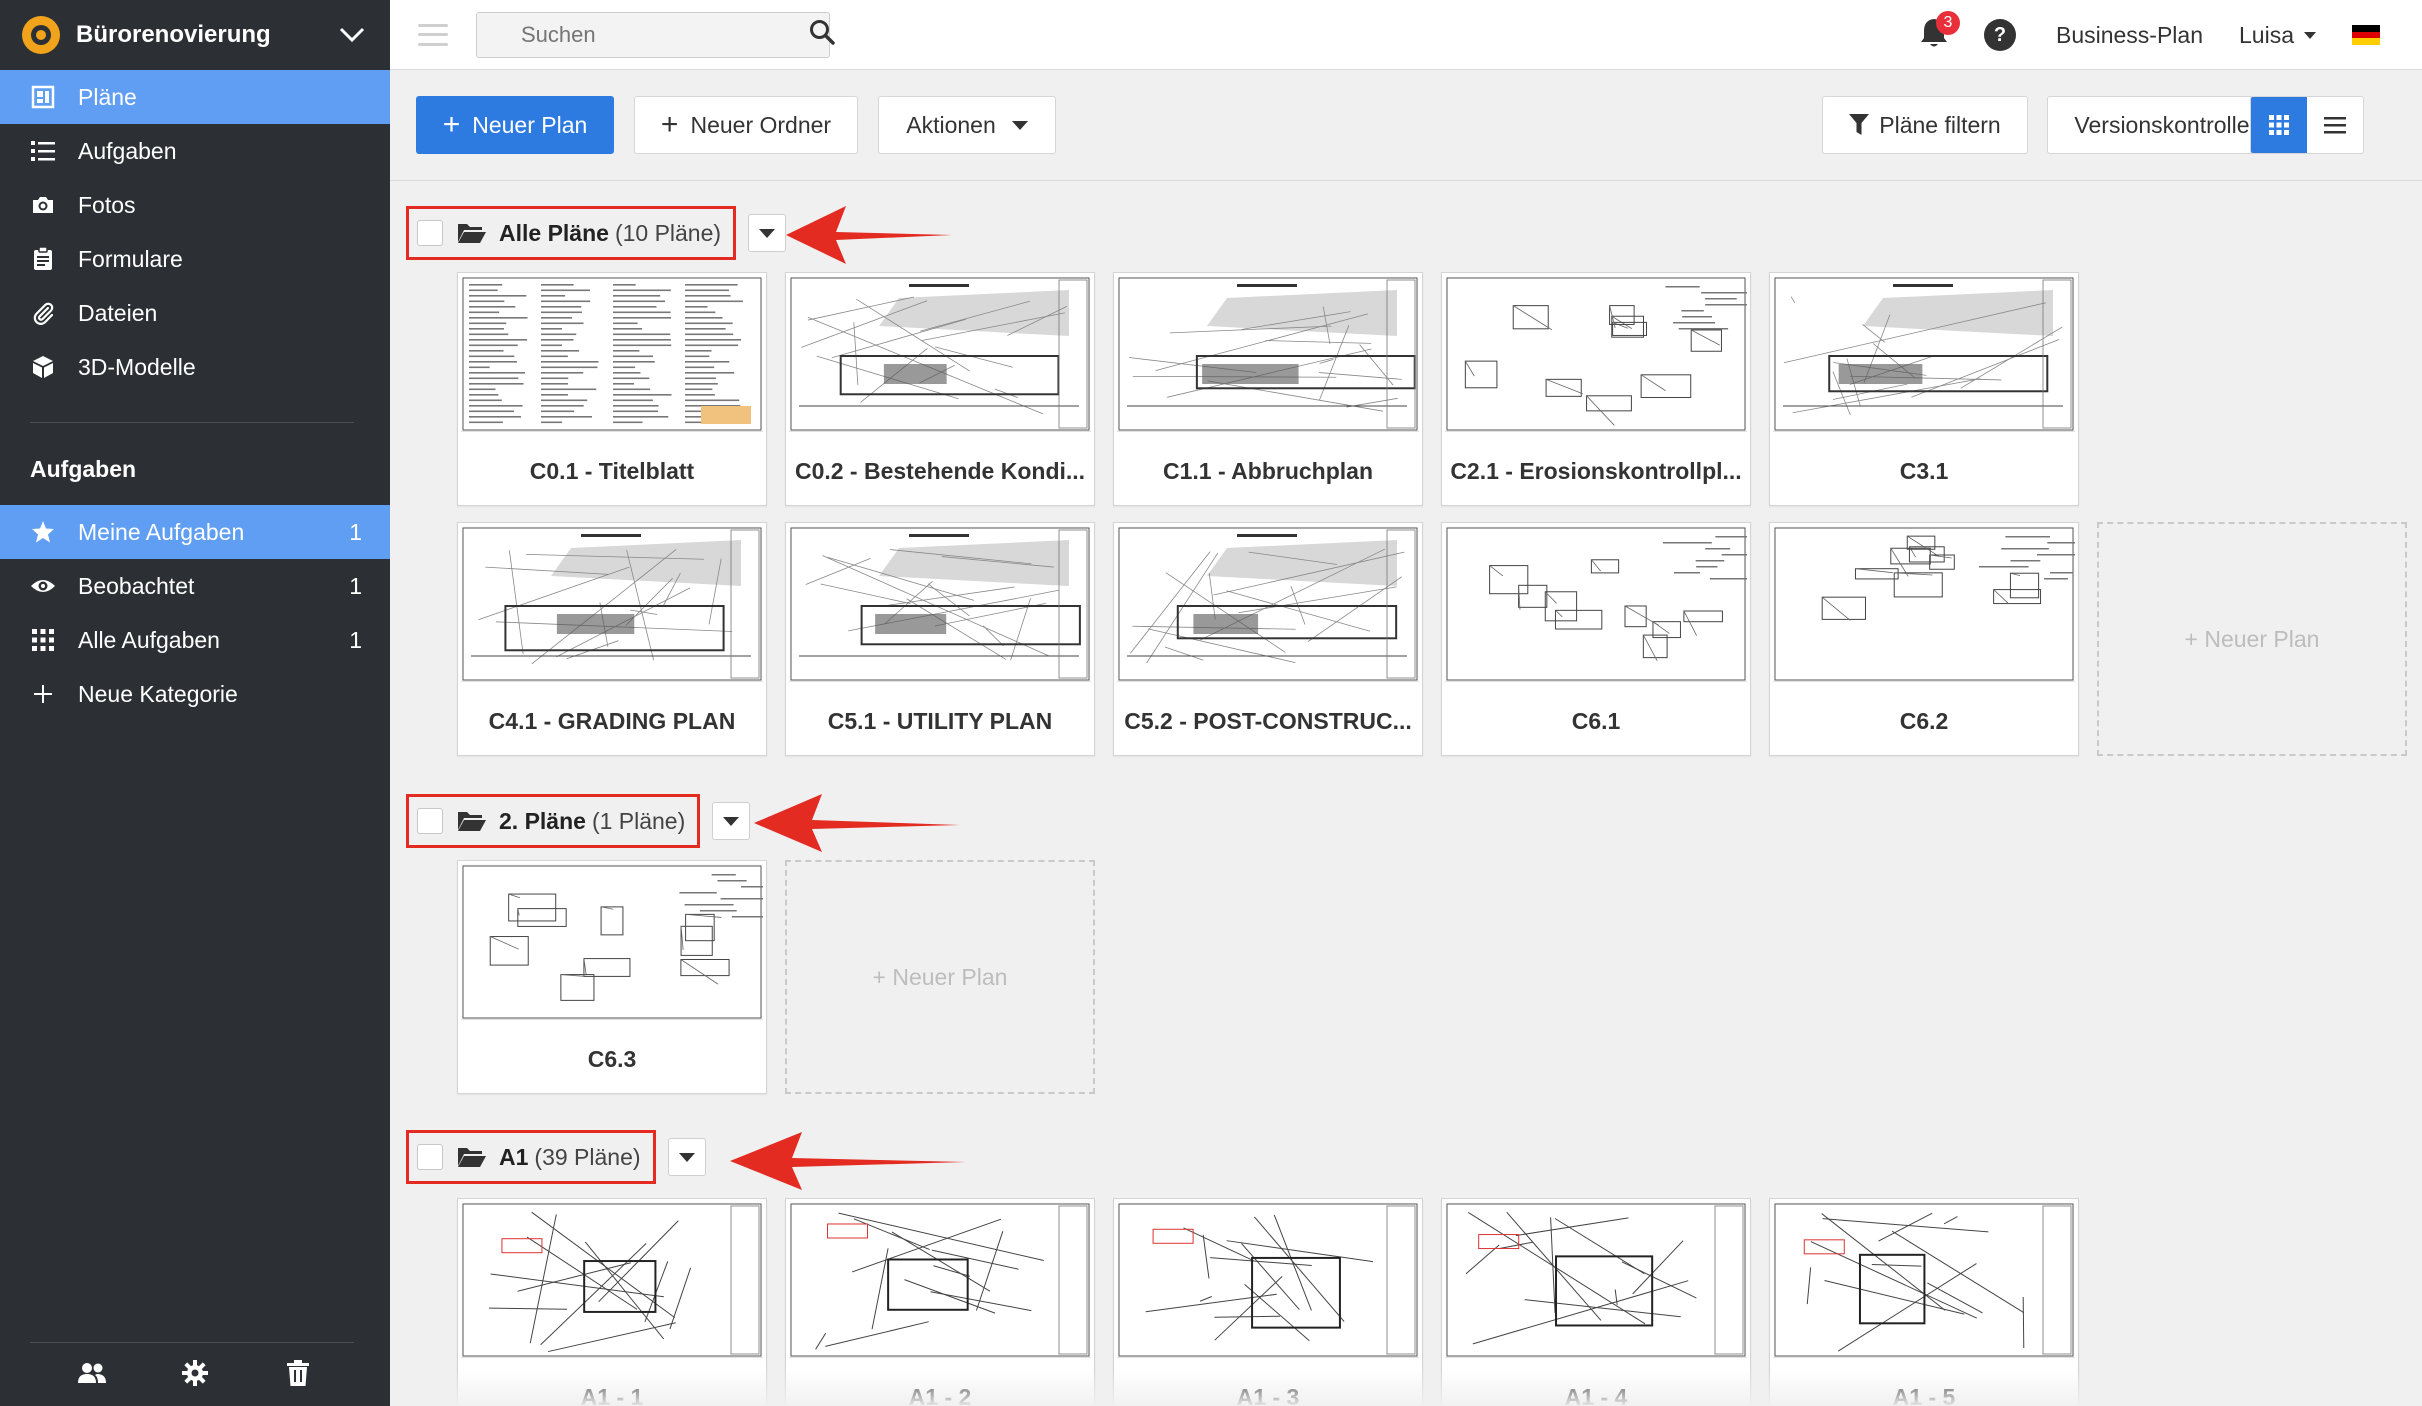  Describe the element at coordinates (1924, 1302) in the screenshot. I see `plan-card: A1 - 5` at that location.